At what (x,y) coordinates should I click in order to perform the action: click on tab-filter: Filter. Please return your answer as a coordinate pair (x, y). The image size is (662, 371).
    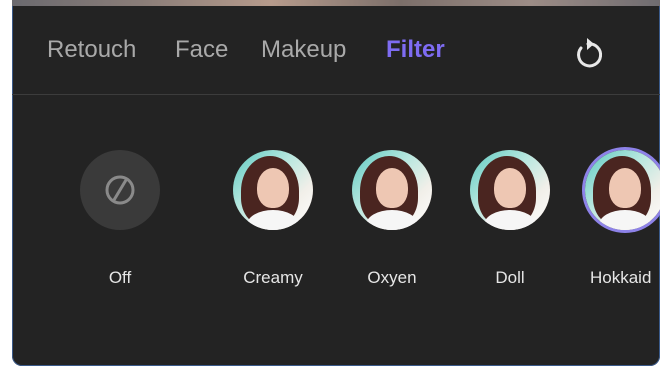
    Looking at the image, I should click on (415, 50).